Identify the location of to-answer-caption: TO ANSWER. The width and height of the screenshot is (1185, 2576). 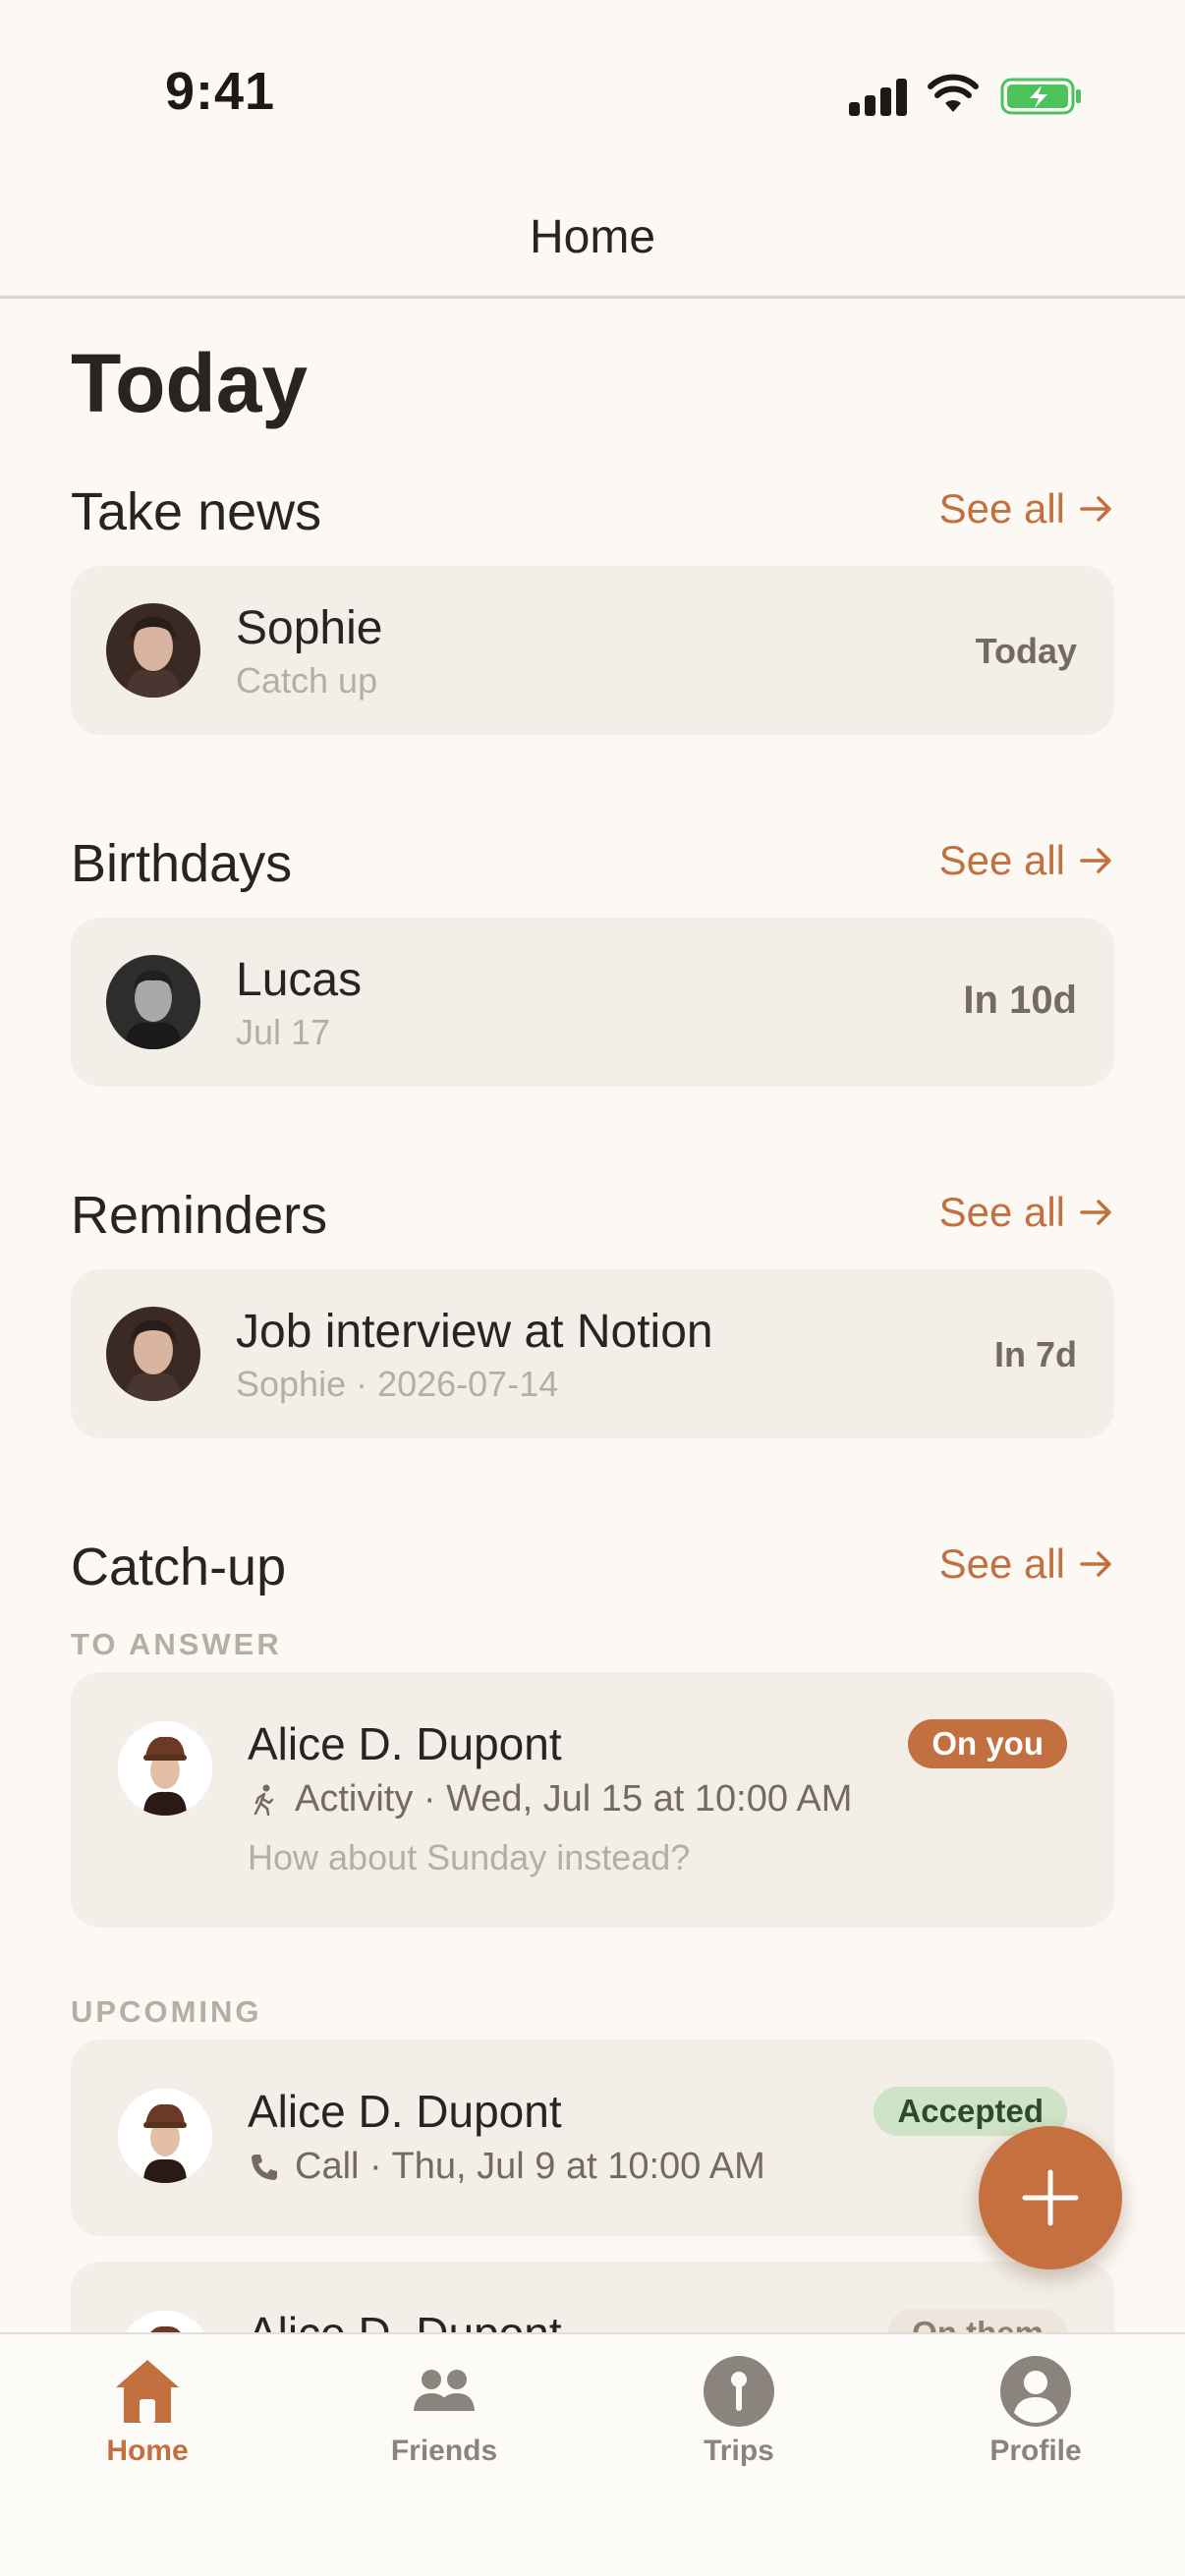
(177, 1644).